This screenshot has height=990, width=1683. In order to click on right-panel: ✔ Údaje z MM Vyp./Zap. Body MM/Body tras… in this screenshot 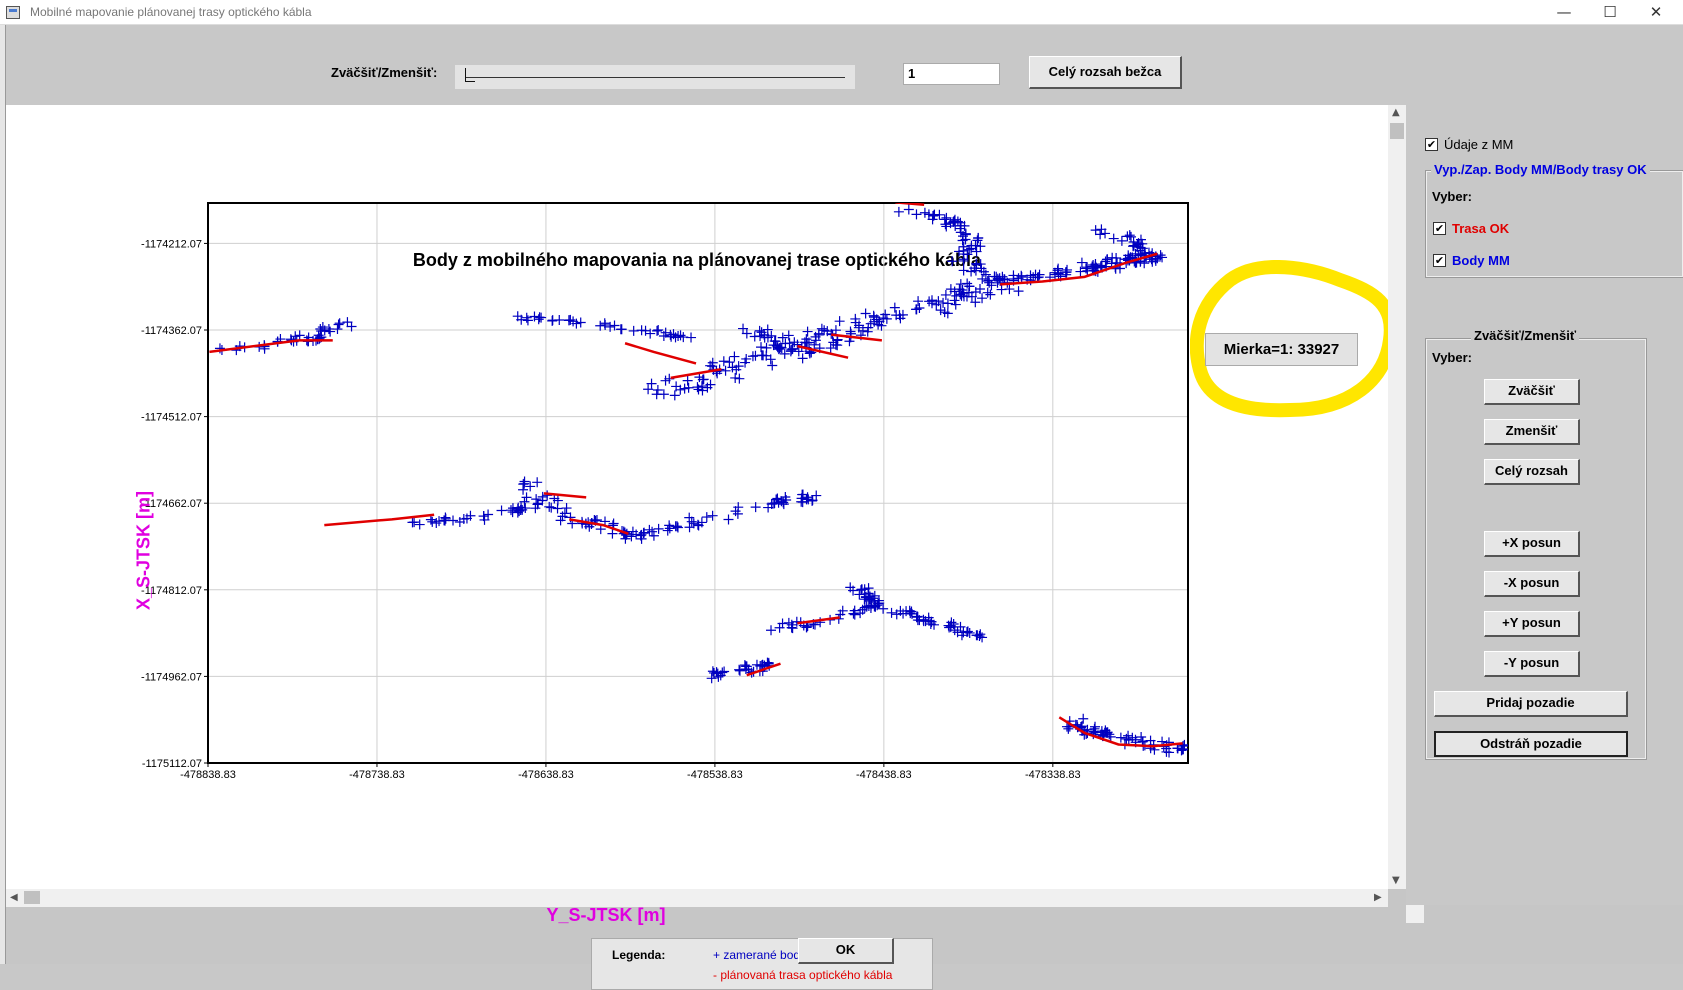, I will do `click(1544, 505)`.